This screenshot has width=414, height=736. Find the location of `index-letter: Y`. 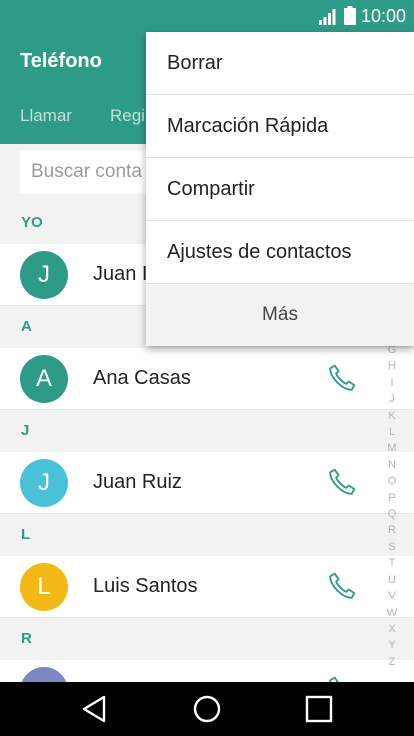

index-letter: Y is located at coordinates (392, 645).